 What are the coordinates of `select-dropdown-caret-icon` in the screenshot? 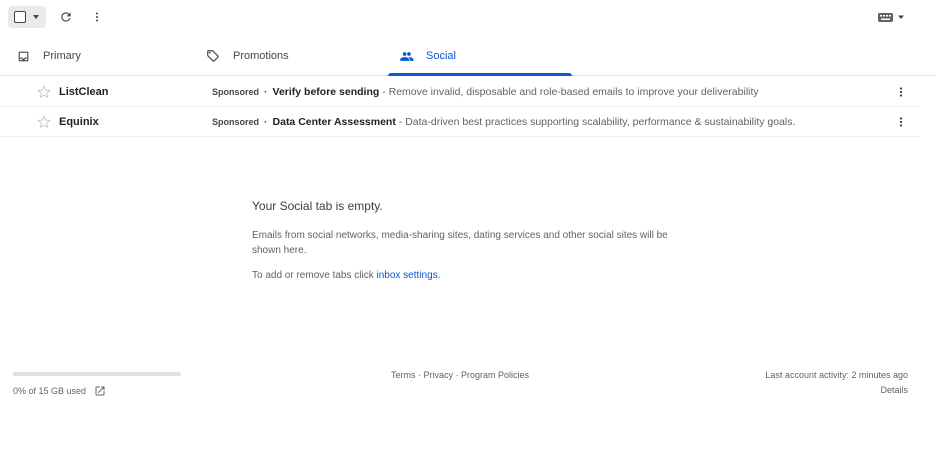 It's located at (36, 17).